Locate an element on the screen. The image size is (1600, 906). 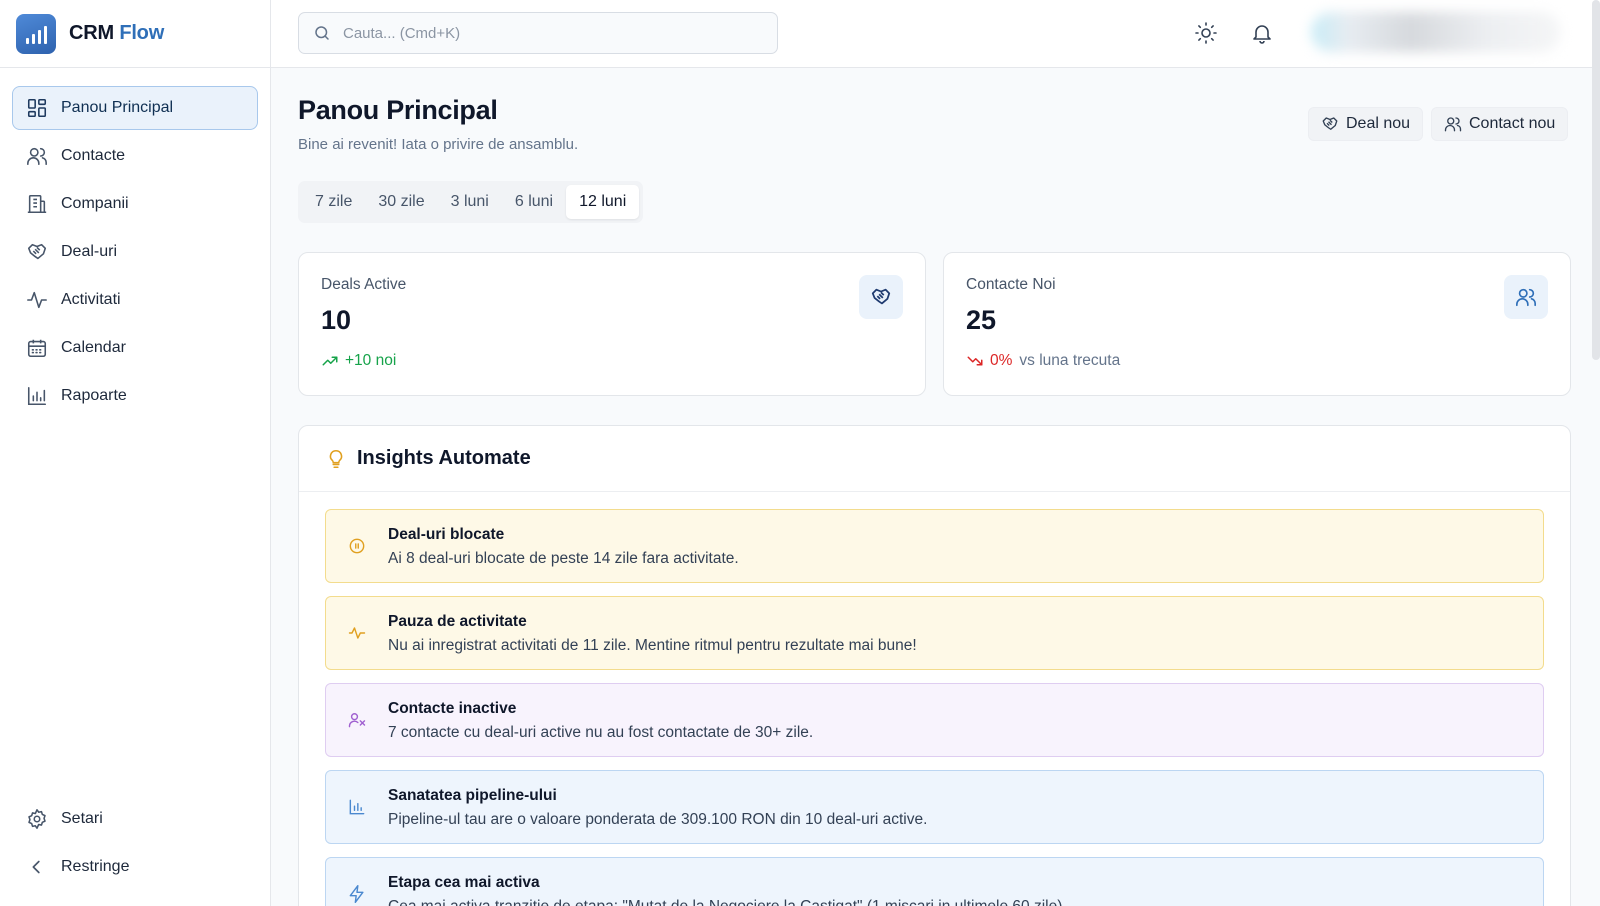
dashboard-grid-icon is located at coordinates (37, 108).